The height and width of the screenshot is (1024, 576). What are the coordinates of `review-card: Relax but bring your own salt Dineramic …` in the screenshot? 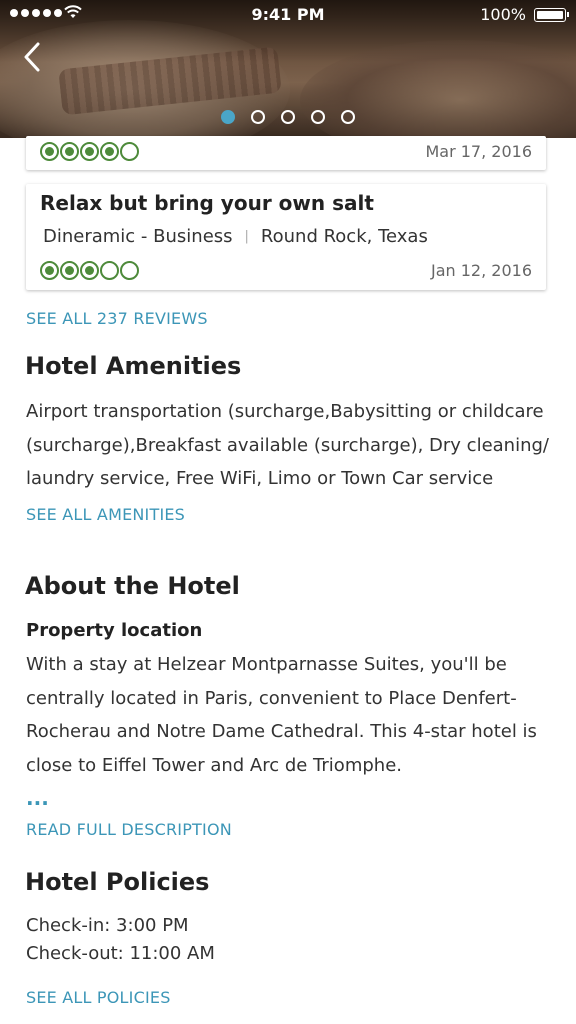 It's located at (286, 237).